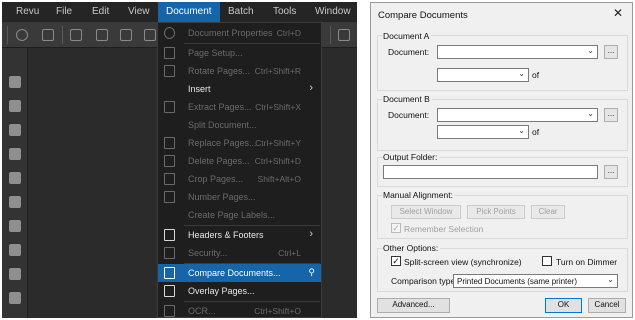 The image size is (635, 320). Describe the element at coordinates (64, 11) in the screenshot. I see `menu-file: File` at that location.